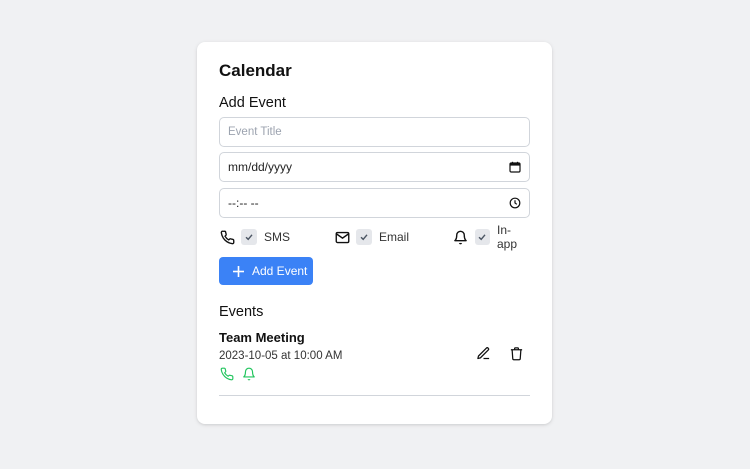 The image size is (750, 469). What do you see at coordinates (241, 312) in the screenshot?
I see `events-heading: Events` at bounding box center [241, 312].